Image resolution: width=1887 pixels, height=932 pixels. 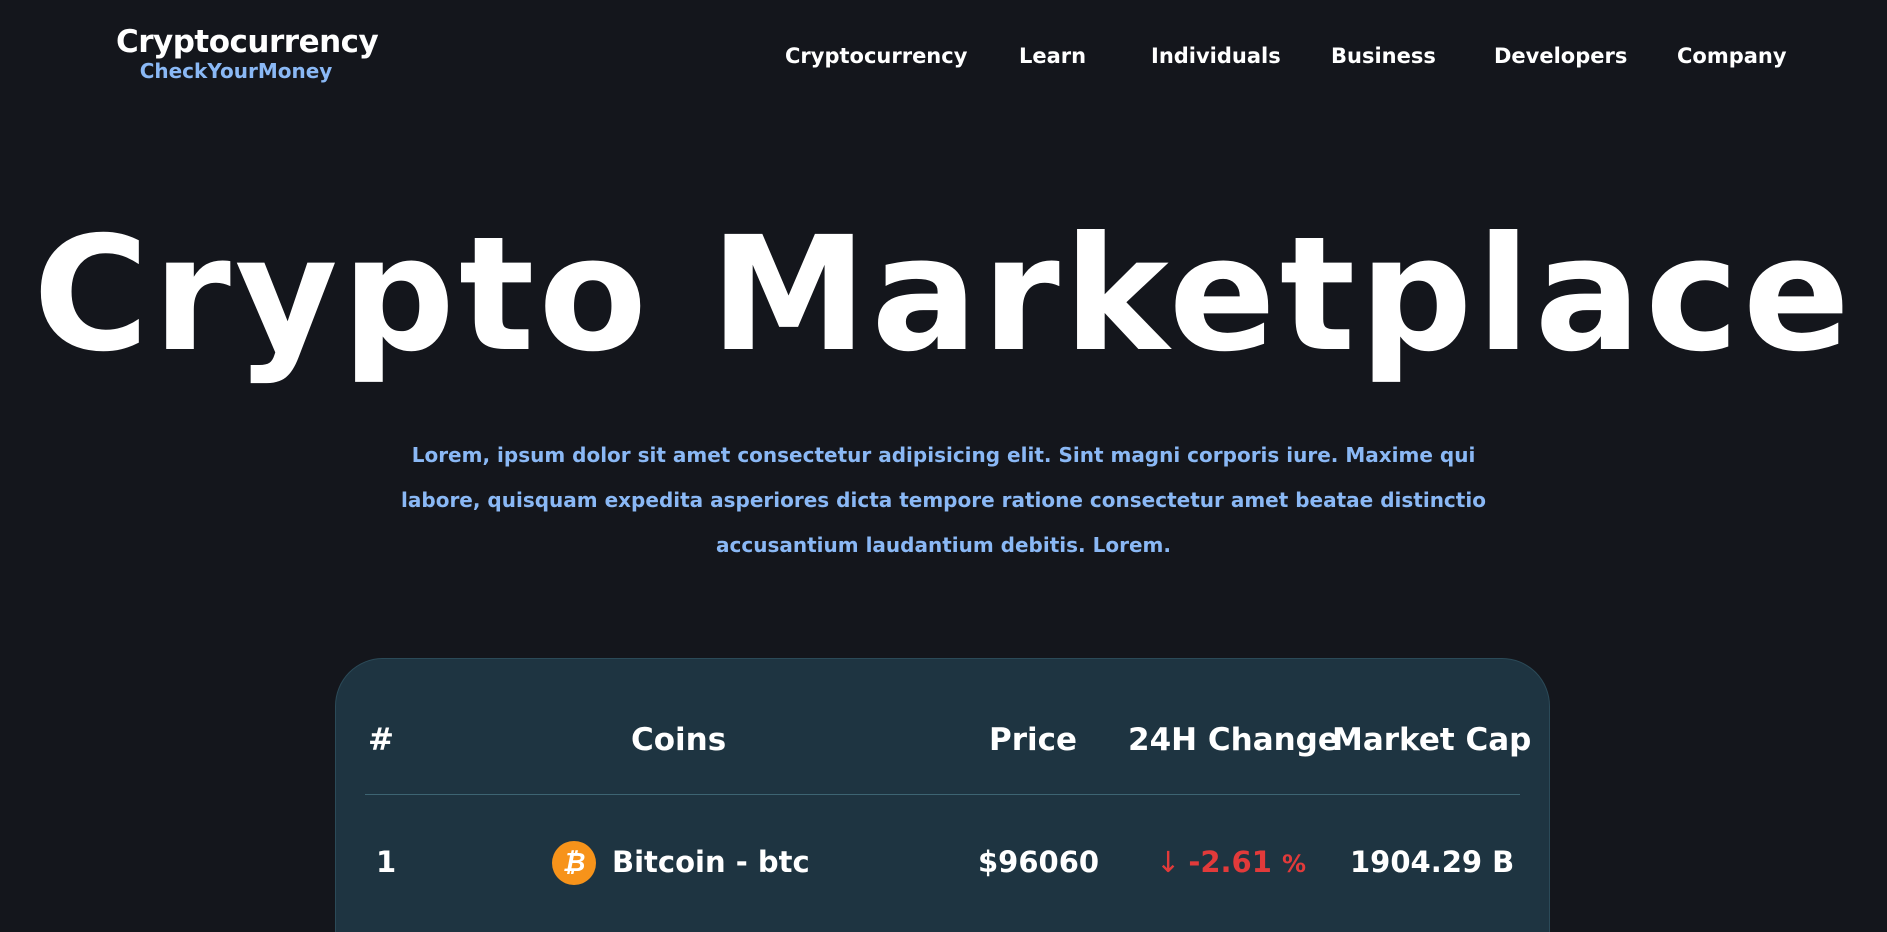 I want to click on change-value: -2.61, so click(x=1230, y=862).